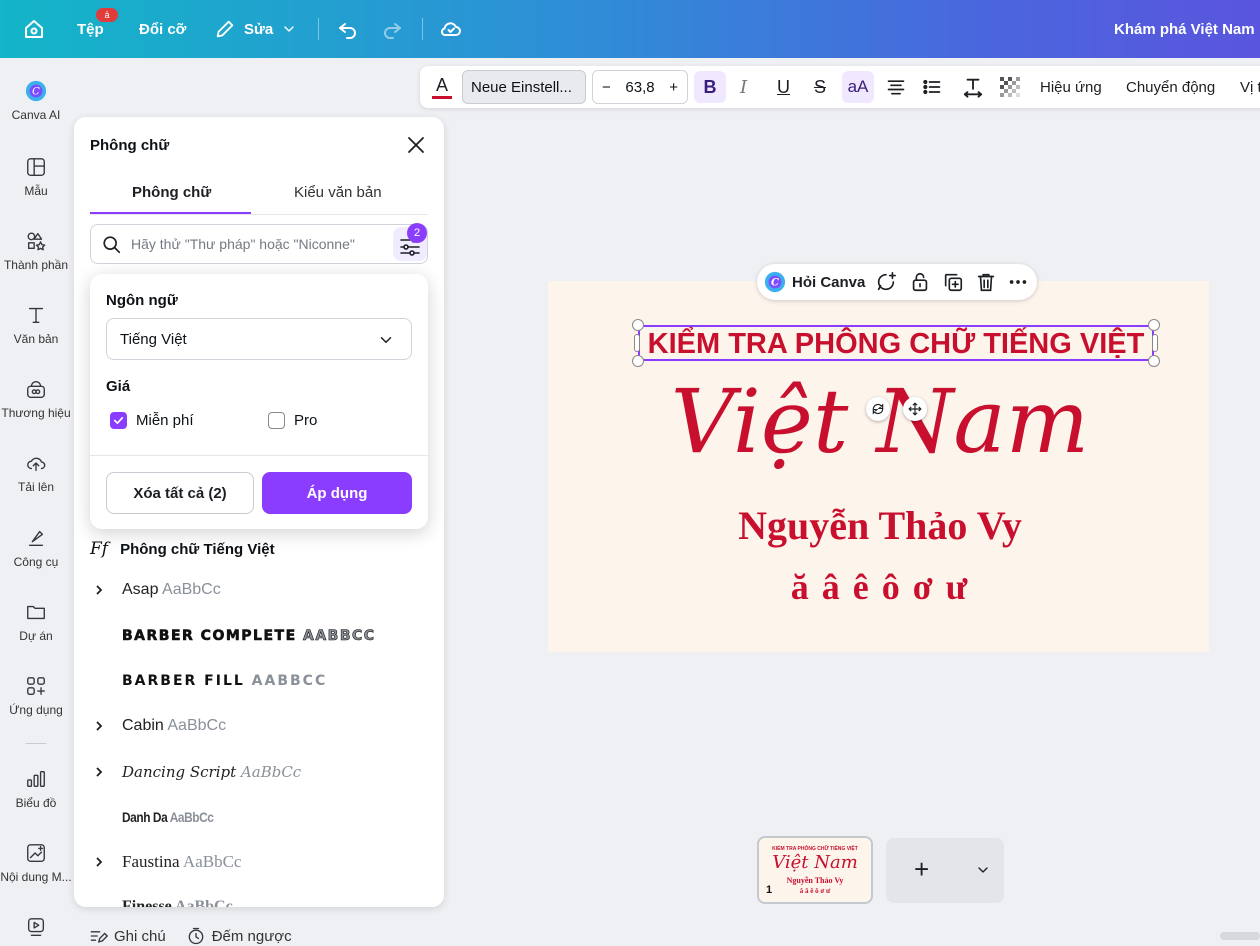 The height and width of the screenshot is (946, 1260). Describe the element at coordinates (1071, 87) in the screenshot. I see `effects-button: Hiệu ứng` at that location.